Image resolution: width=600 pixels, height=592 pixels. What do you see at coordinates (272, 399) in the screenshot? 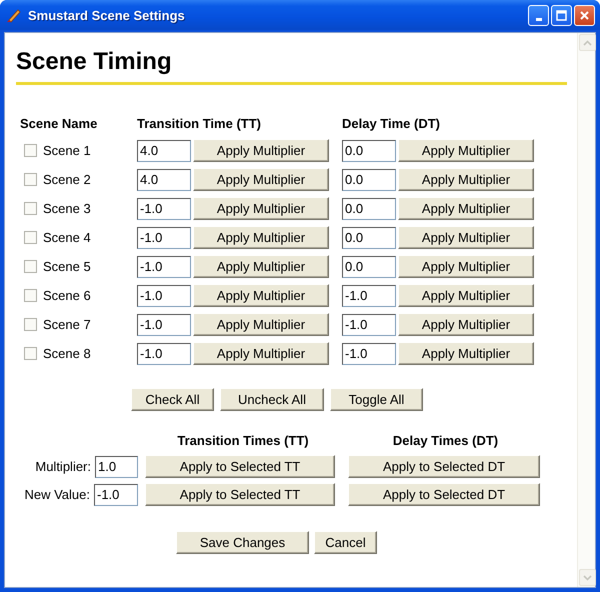
I see `selection-button: Uncheck All` at bounding box center [272, 399].